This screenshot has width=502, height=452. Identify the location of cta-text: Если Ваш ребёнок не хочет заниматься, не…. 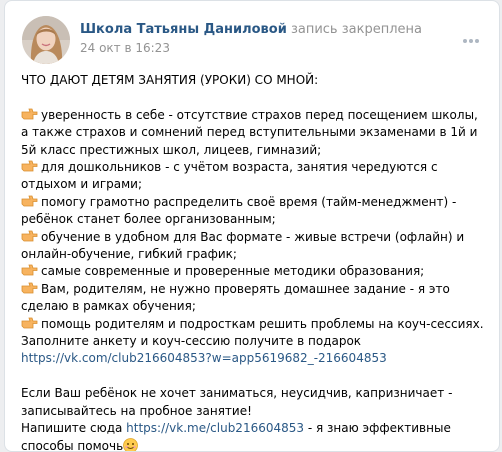
(237, 402).